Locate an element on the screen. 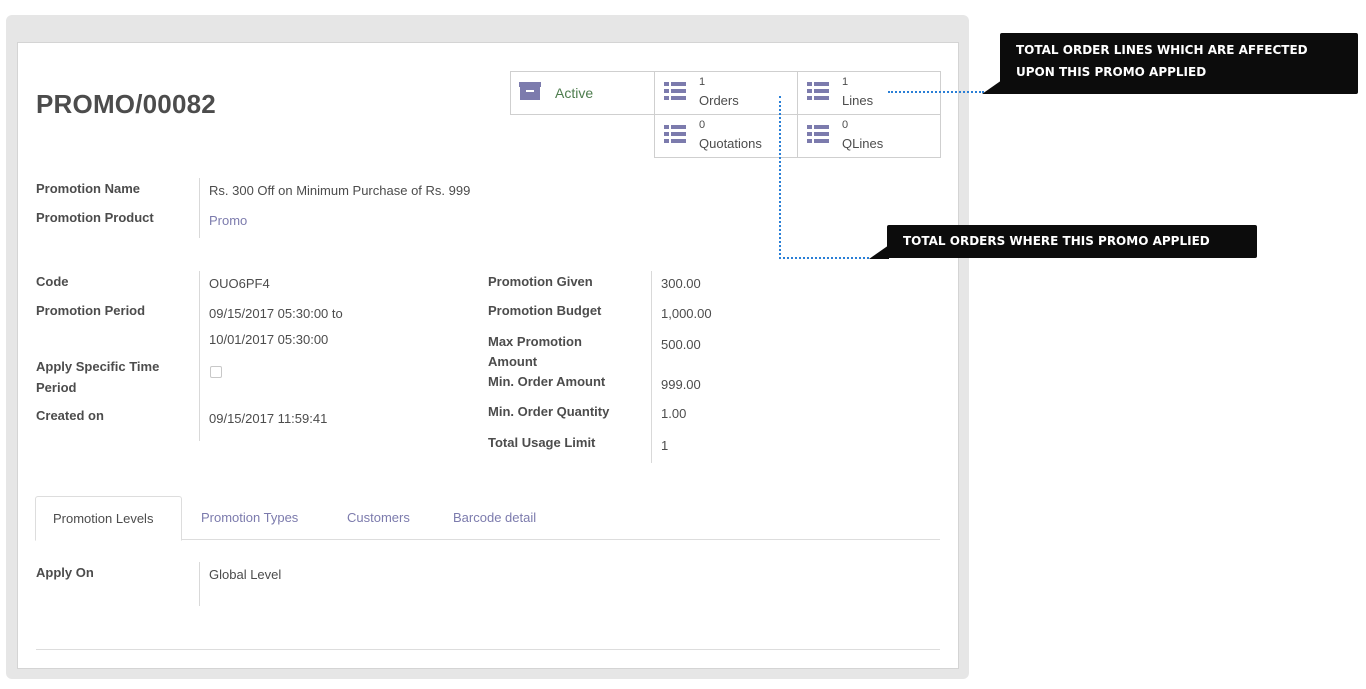 This screenshot has height=689, width=1366. orders-button: 1 Orders is located at coordinates (726, 93).